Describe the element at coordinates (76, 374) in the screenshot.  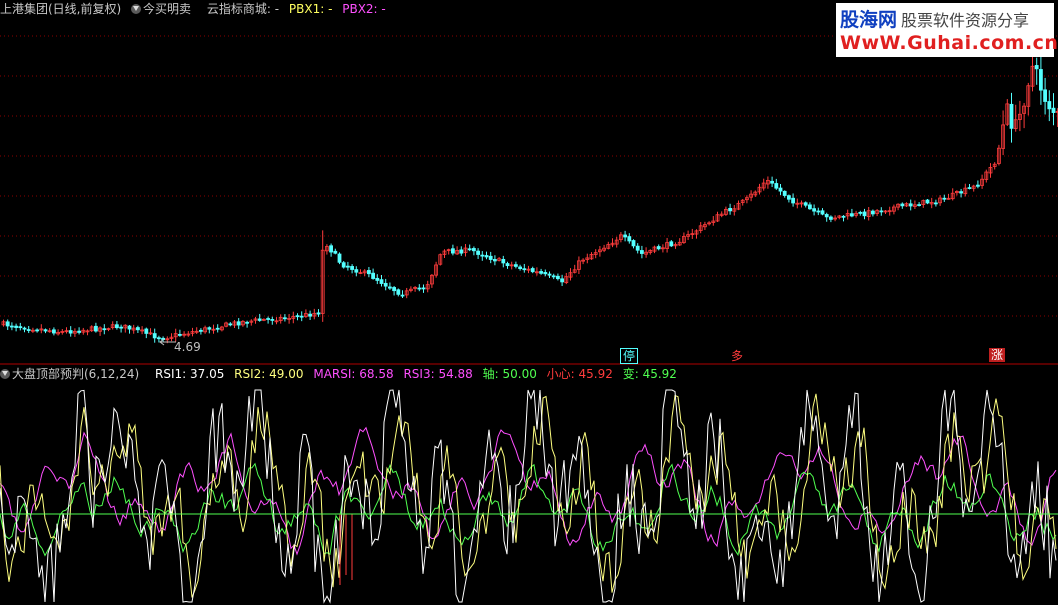
I see `indicator-title: 大盘顶部预判(6,12,24)` at that location.